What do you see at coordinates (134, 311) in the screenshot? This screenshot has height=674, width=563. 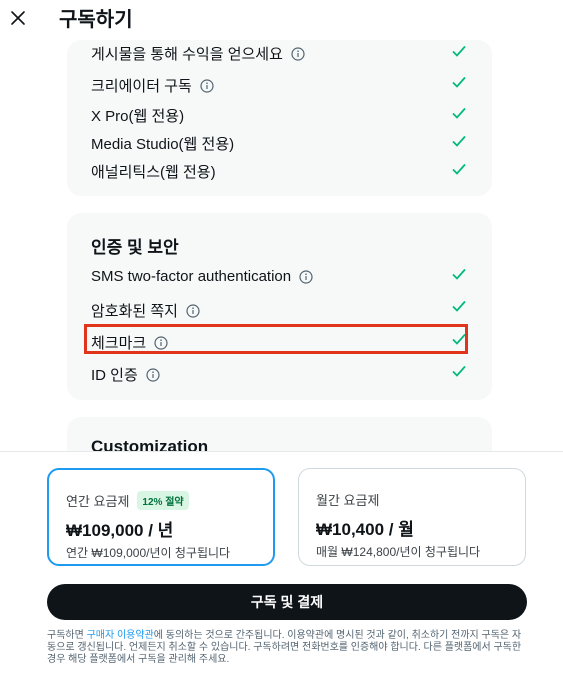 I see `feature-label: 암호화된 쪽지` at bounding box center [134, 311].